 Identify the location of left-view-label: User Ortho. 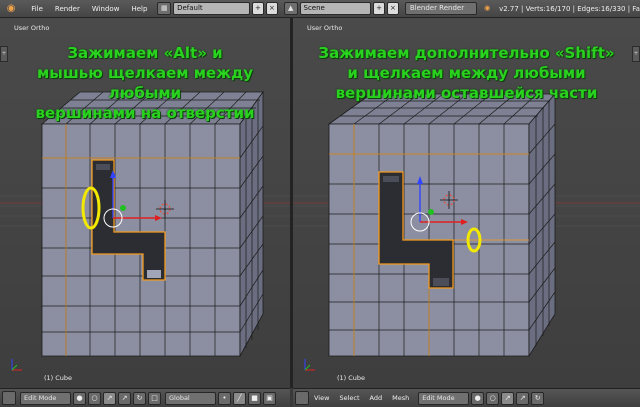
(32, 28).